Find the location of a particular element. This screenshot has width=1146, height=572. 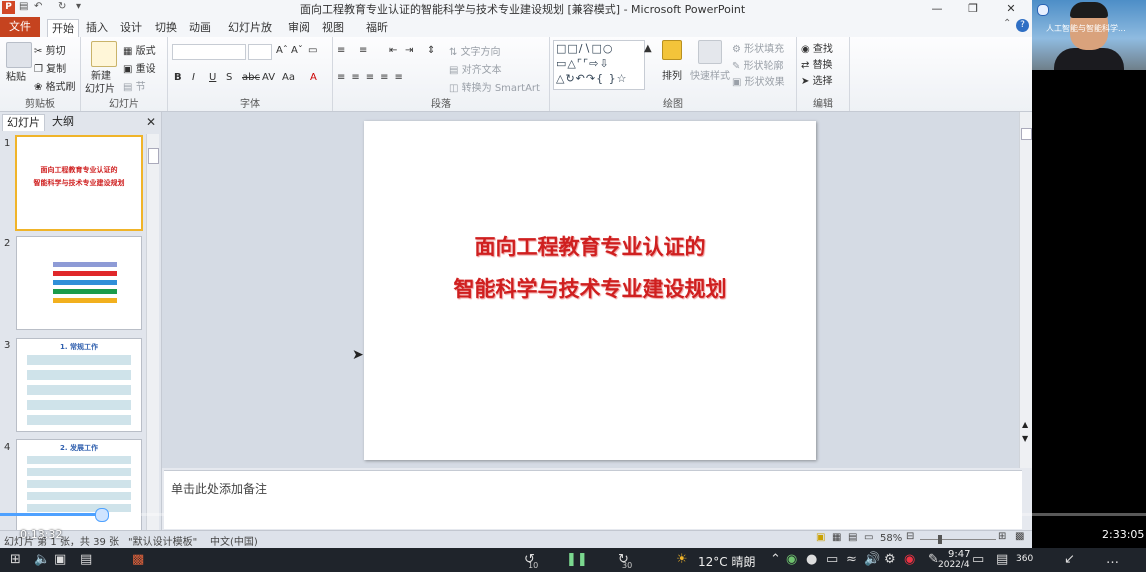

tab-slideshow: 幻灯片放映 is located at coordinates (250, 35).